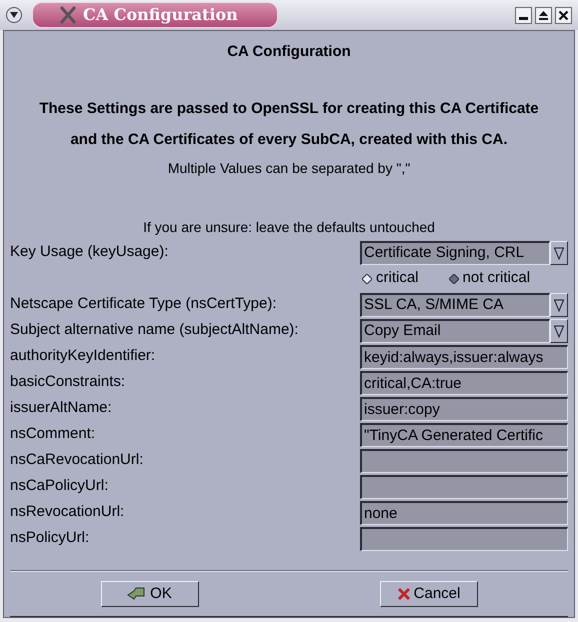 This screenshot has height=622, width=578. Describe the element at coordinates (464, 512) in the screenshot. I see `text-field: none` at that location.